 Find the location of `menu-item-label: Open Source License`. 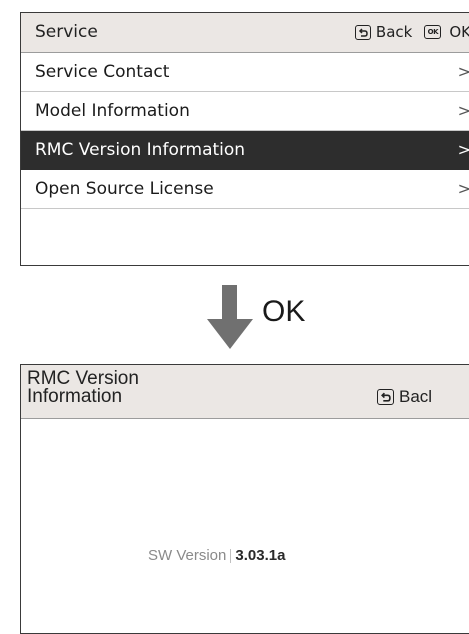

menu-item-label: Open Source License is located at coordinates (124, 189).